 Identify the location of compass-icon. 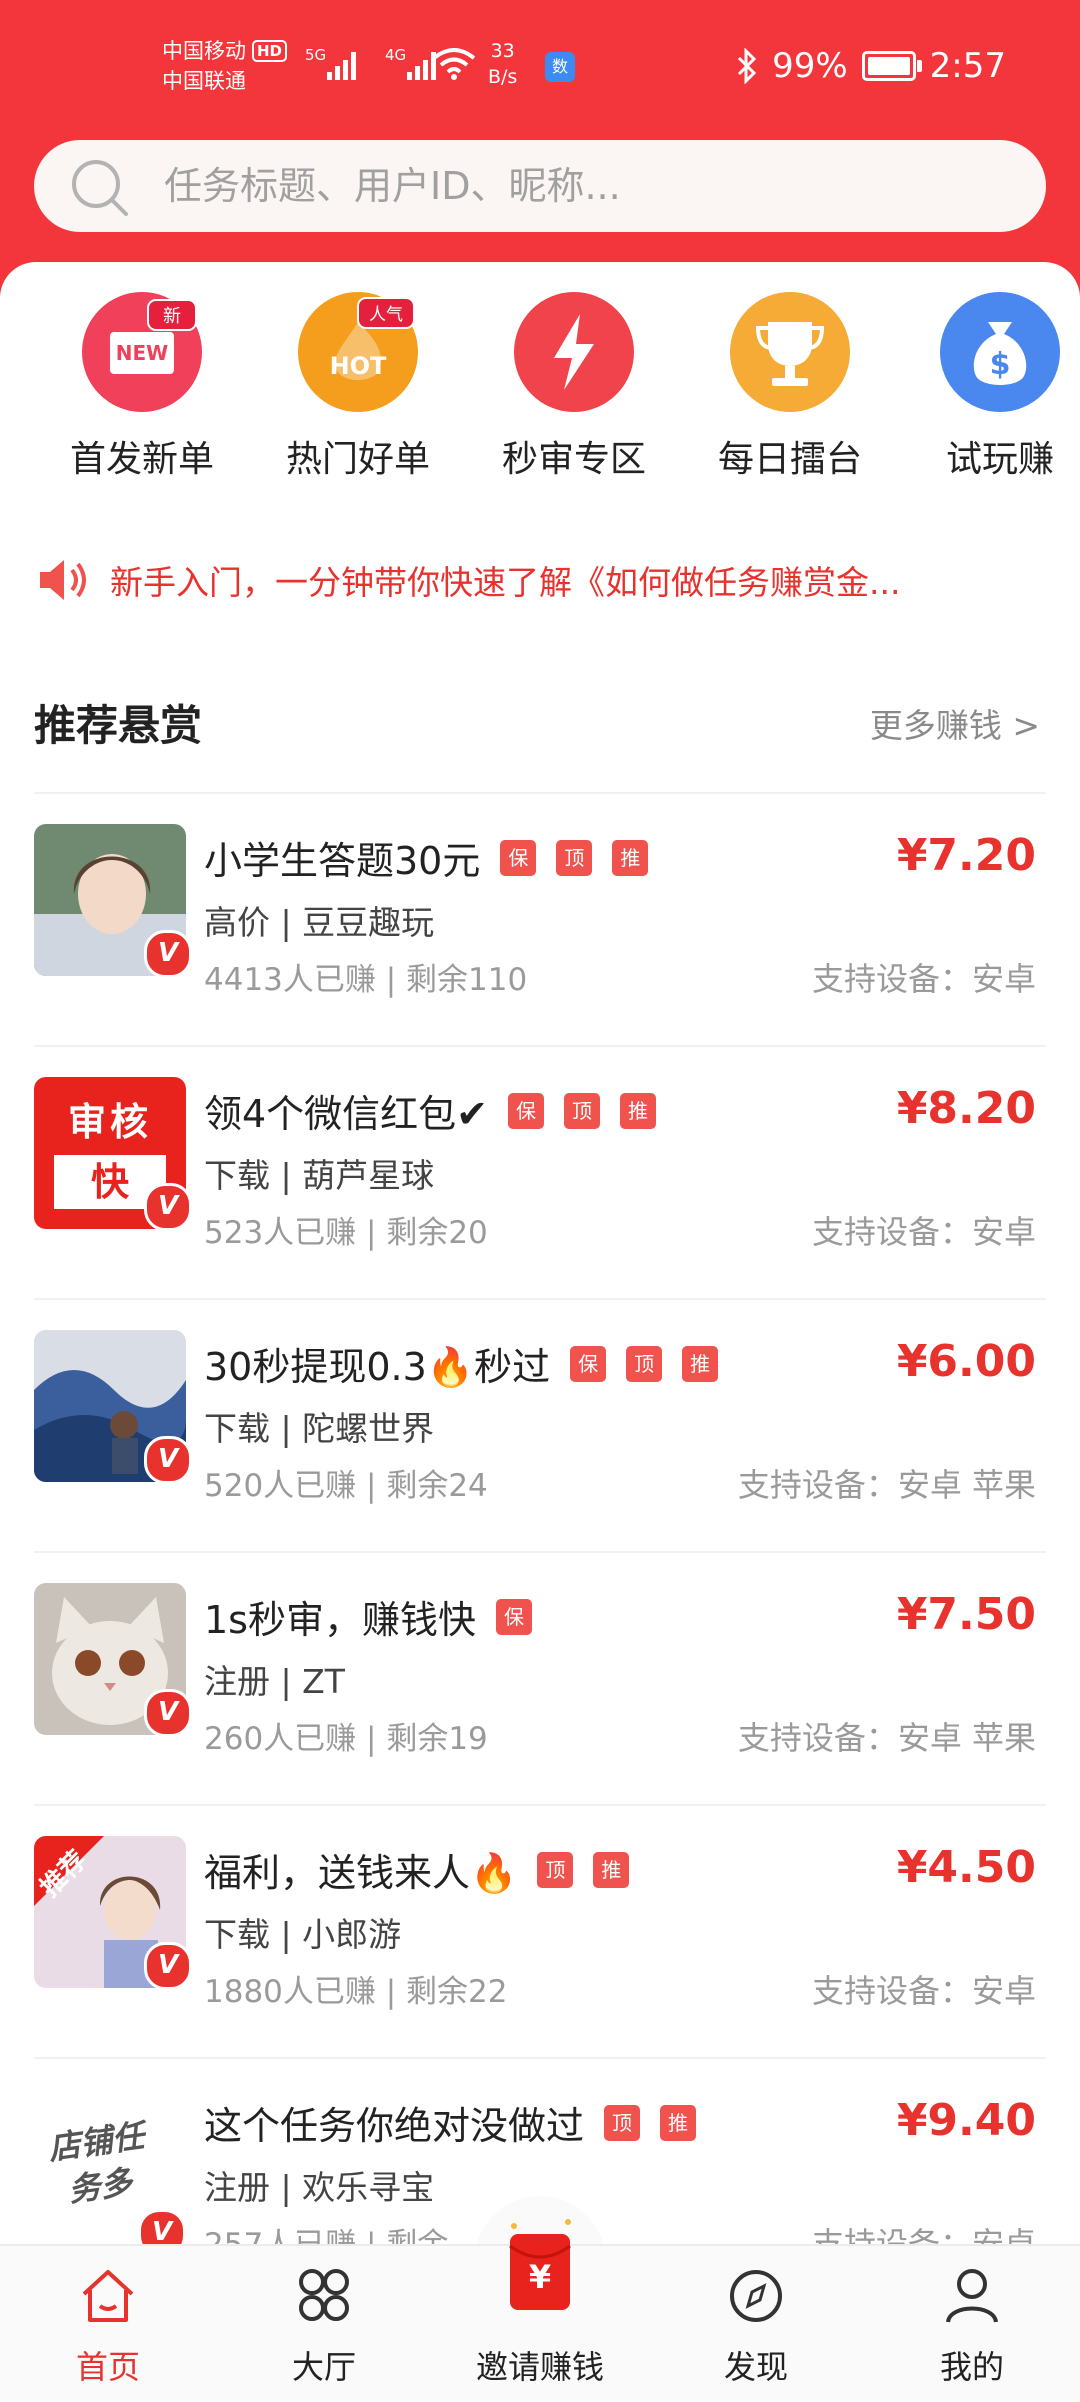
(756, 2296).